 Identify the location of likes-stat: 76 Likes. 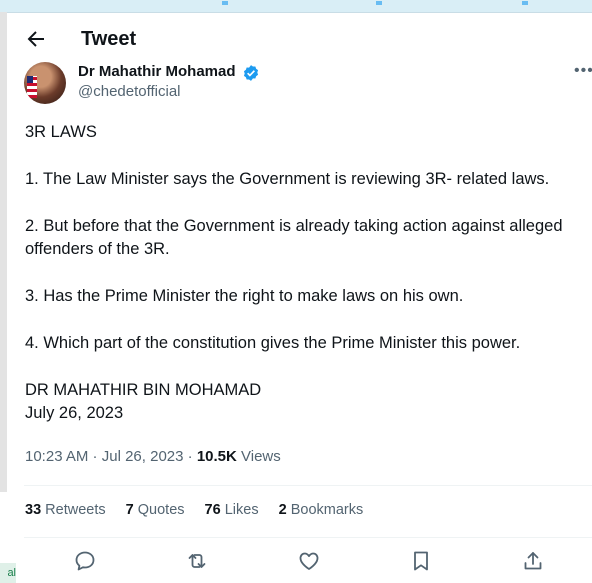
(232, 510).